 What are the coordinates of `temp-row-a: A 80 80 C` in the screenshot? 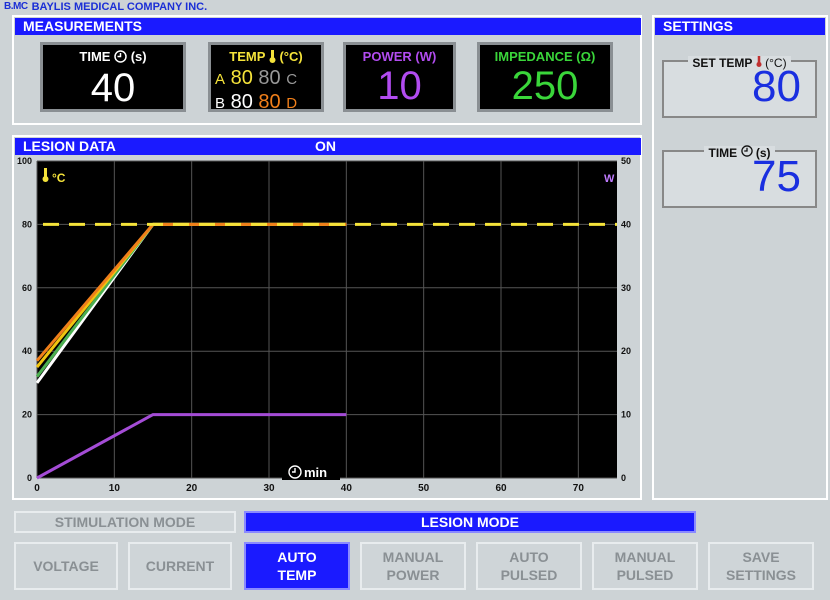 It's located at (266, 79).